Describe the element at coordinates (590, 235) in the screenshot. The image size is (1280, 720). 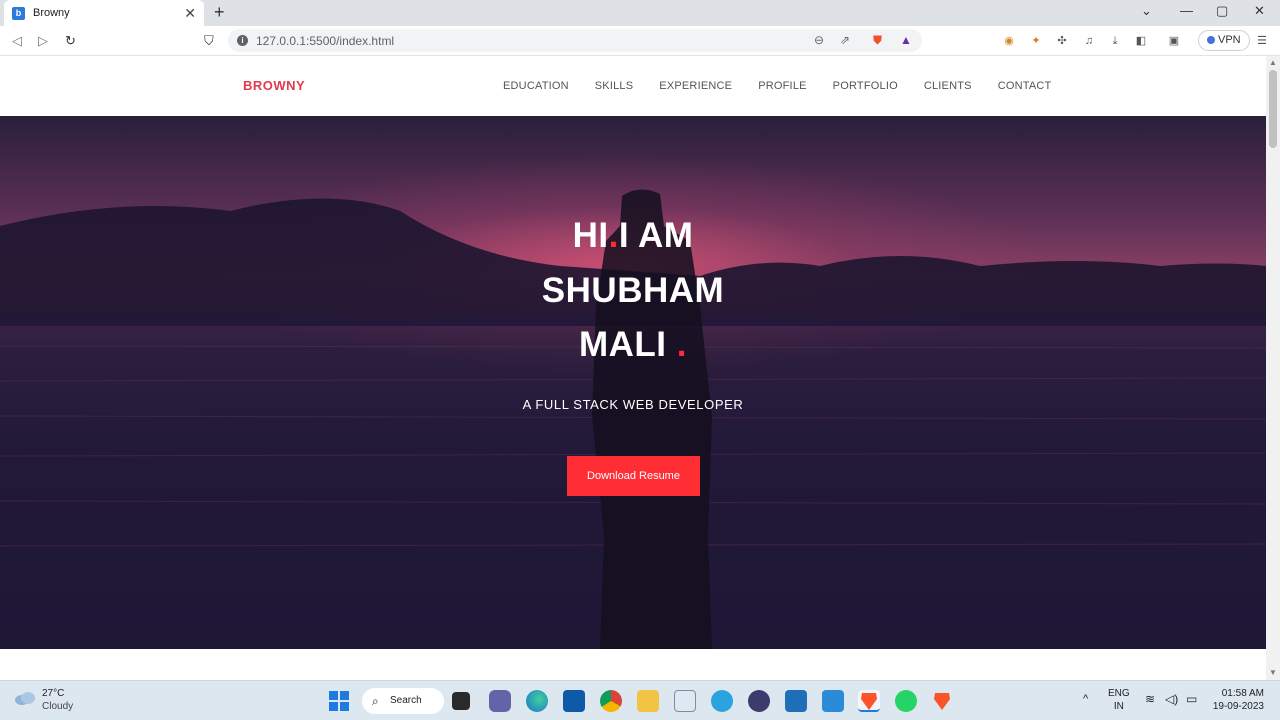
I see `hero-hi-text: HI` at that location.